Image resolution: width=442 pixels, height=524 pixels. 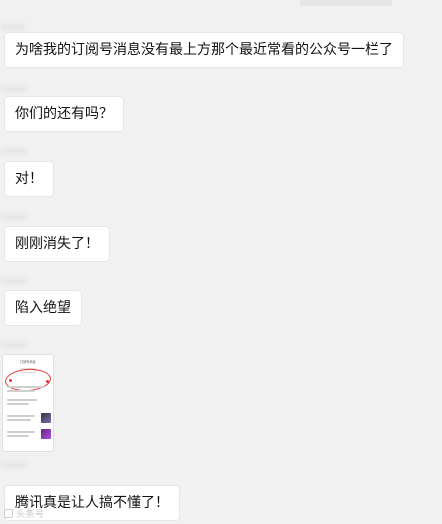 I want to click on image-message-screenshot: 订阅号消息, so click(x=28, y=403).